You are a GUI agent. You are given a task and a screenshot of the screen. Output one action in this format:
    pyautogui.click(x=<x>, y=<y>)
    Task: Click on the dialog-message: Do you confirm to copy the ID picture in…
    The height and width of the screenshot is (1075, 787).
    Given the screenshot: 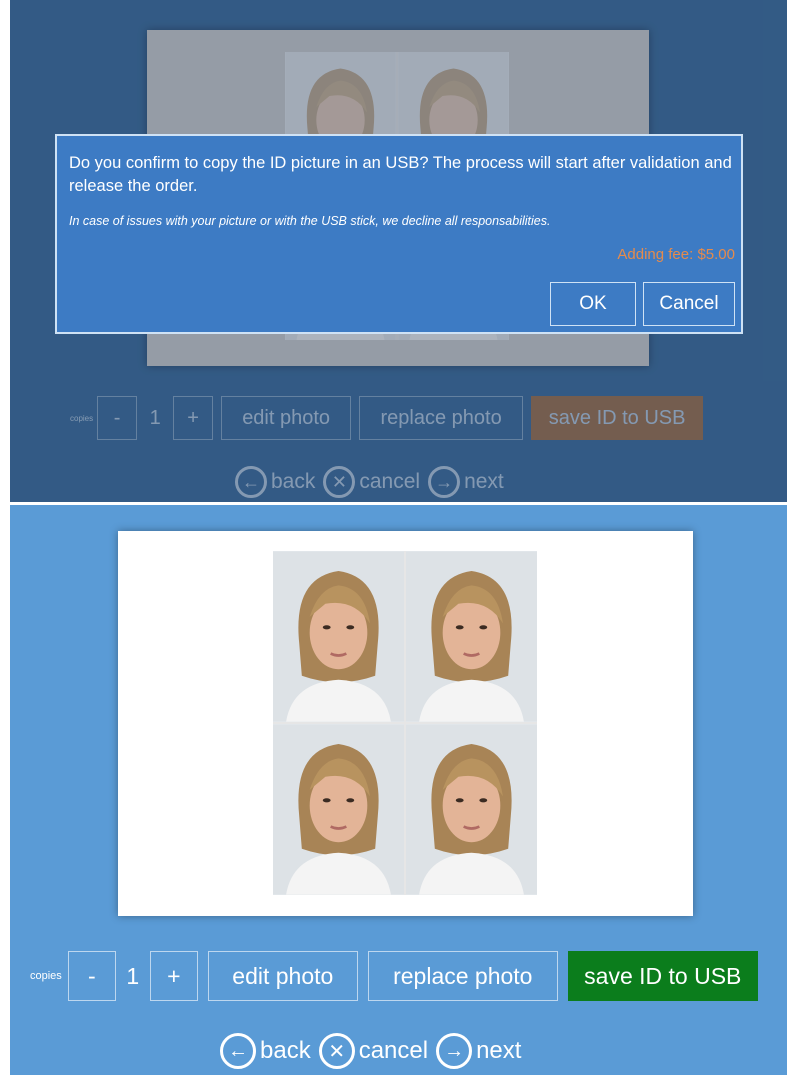 What is the action you would take?
    pyautogui.click(x=400, y=174)
    